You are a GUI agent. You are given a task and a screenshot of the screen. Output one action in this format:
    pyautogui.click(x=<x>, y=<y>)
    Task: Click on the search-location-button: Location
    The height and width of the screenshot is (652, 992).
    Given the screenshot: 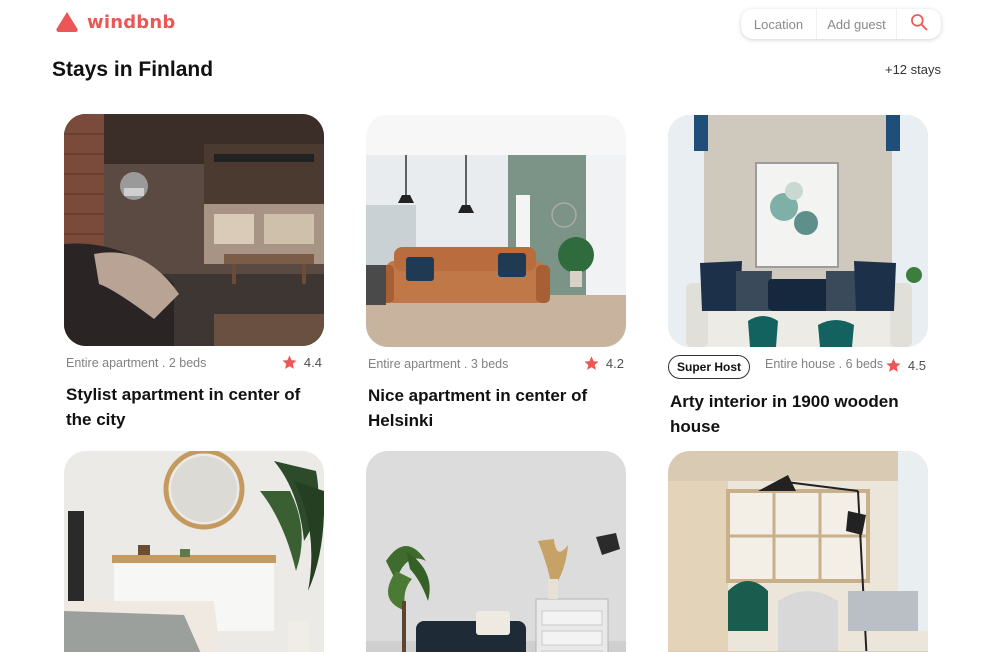 What is the action you would take?
    pyautogui.click(x=779, y=24)
    